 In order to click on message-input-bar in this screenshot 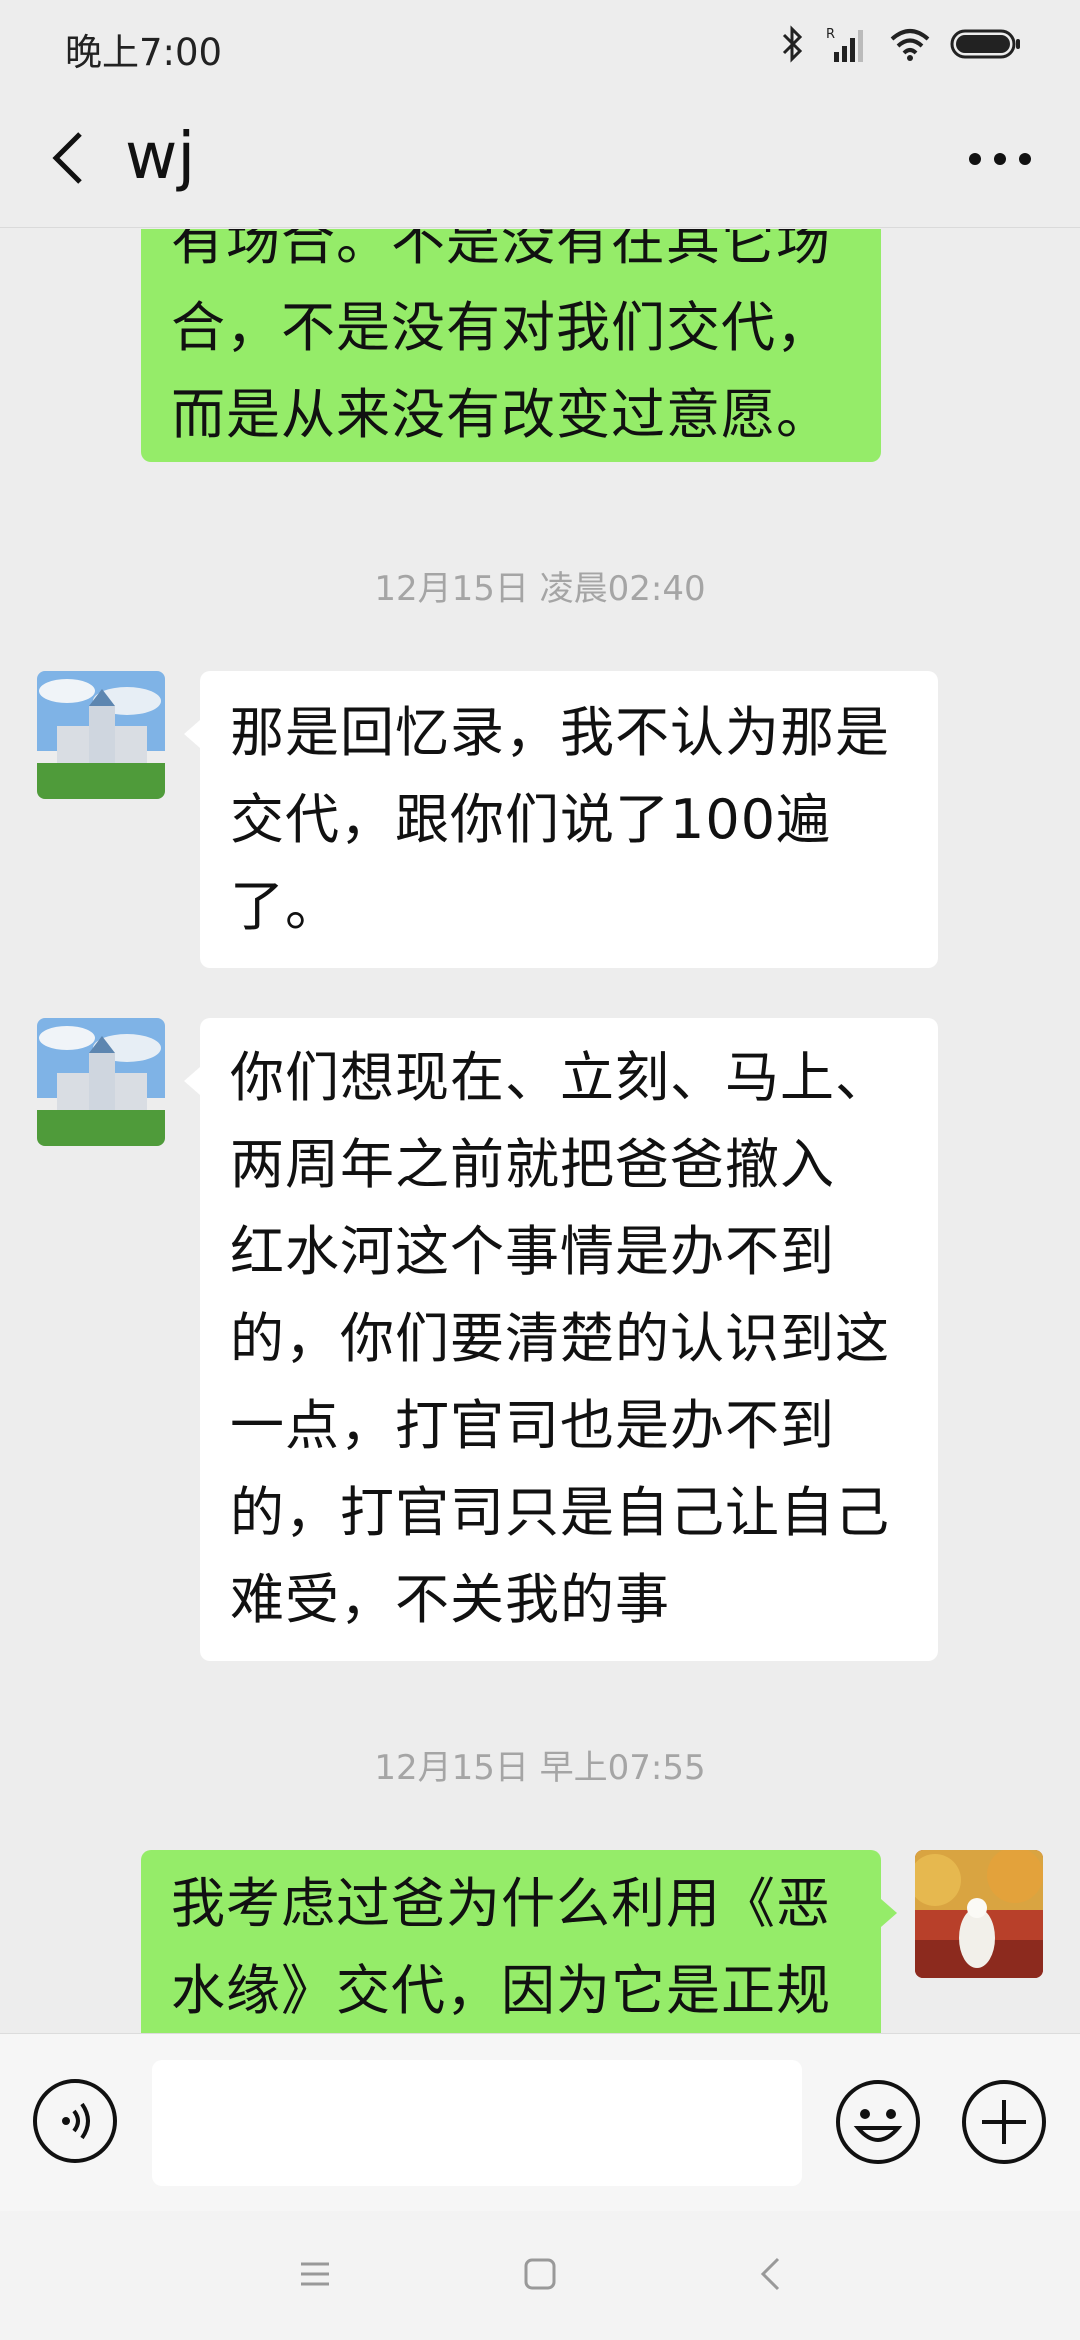, I will do `click(540, 2122)`.